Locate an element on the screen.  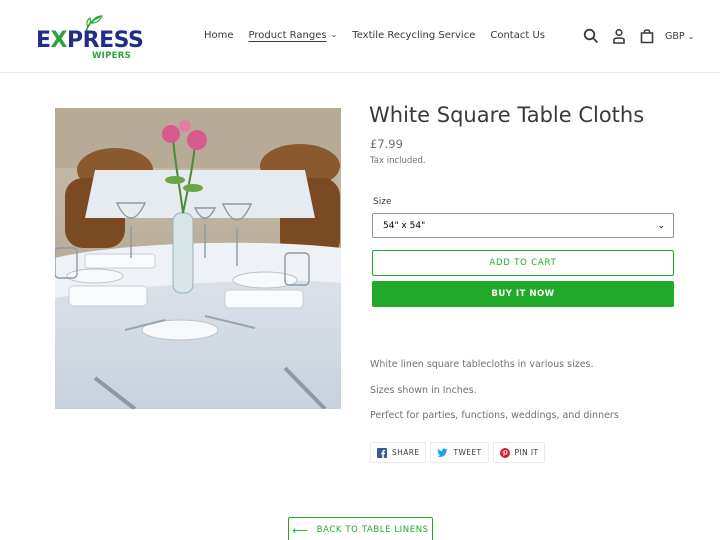
nav-item-label: Contact Us is located at coordinates (517, 35).